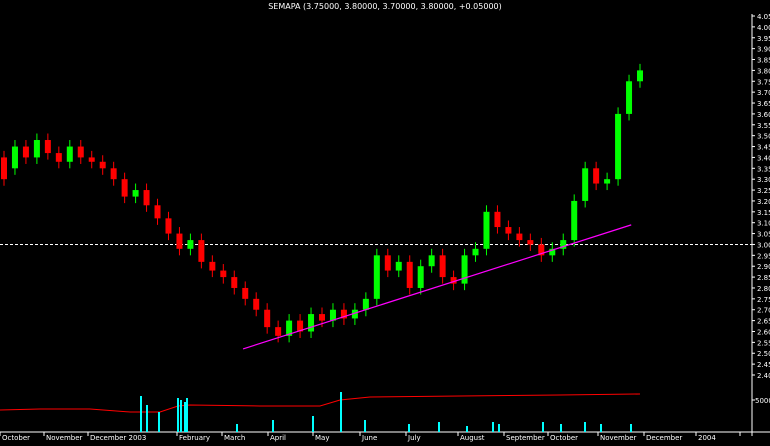  What do you see at coordinates (763, 71) in the screenshot?
I see `y-tick-label: 3.80` at bounding box center [763, 71].